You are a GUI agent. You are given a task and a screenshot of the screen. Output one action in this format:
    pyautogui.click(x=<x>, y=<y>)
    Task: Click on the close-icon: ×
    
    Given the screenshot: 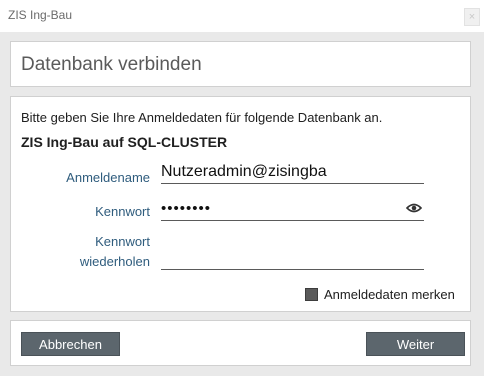 What is the action you would take?
    pyautogui.click(x=472, y=17)
    